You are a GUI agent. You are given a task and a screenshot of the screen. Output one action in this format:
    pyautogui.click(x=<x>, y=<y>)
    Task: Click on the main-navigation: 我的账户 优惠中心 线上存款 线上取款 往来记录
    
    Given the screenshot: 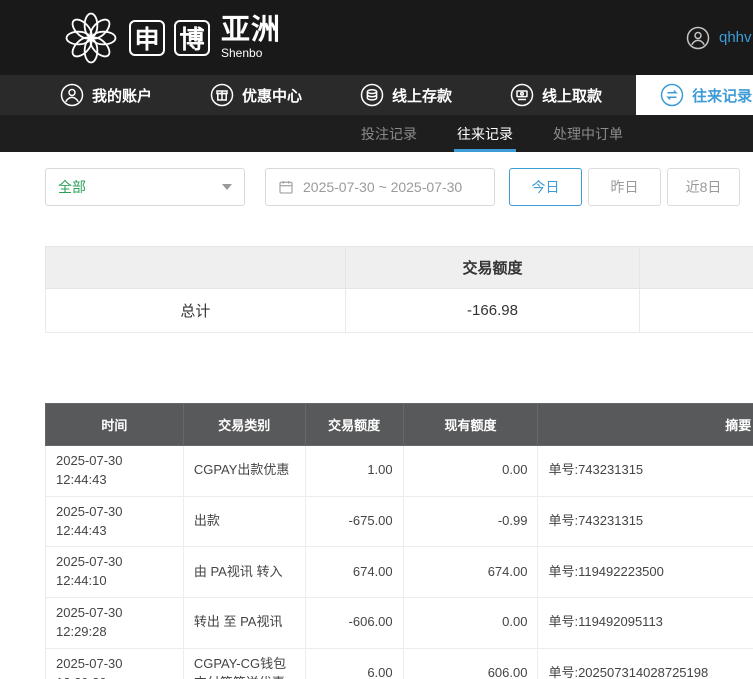 What is the action you would take?
    pyautogui.click(x=376, y=95)
    